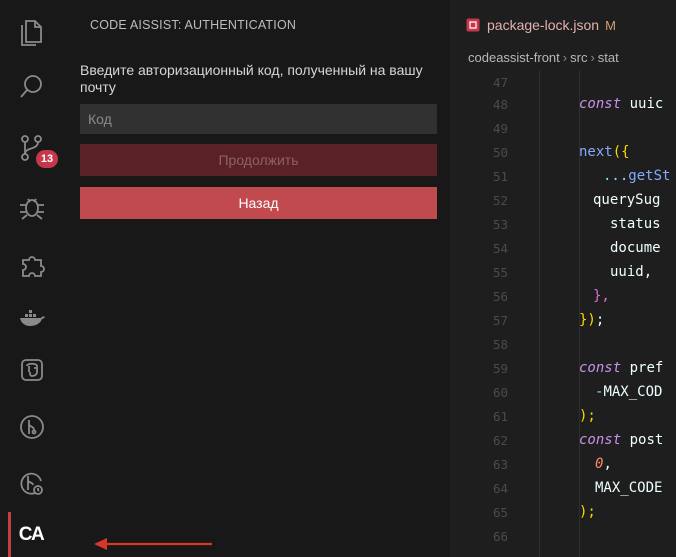 This screenshot has width=676, height=557. What do you see at coordinates (258, 119) in the screenshot?
I see `auth-code-input` at bounding box center [258, 119].